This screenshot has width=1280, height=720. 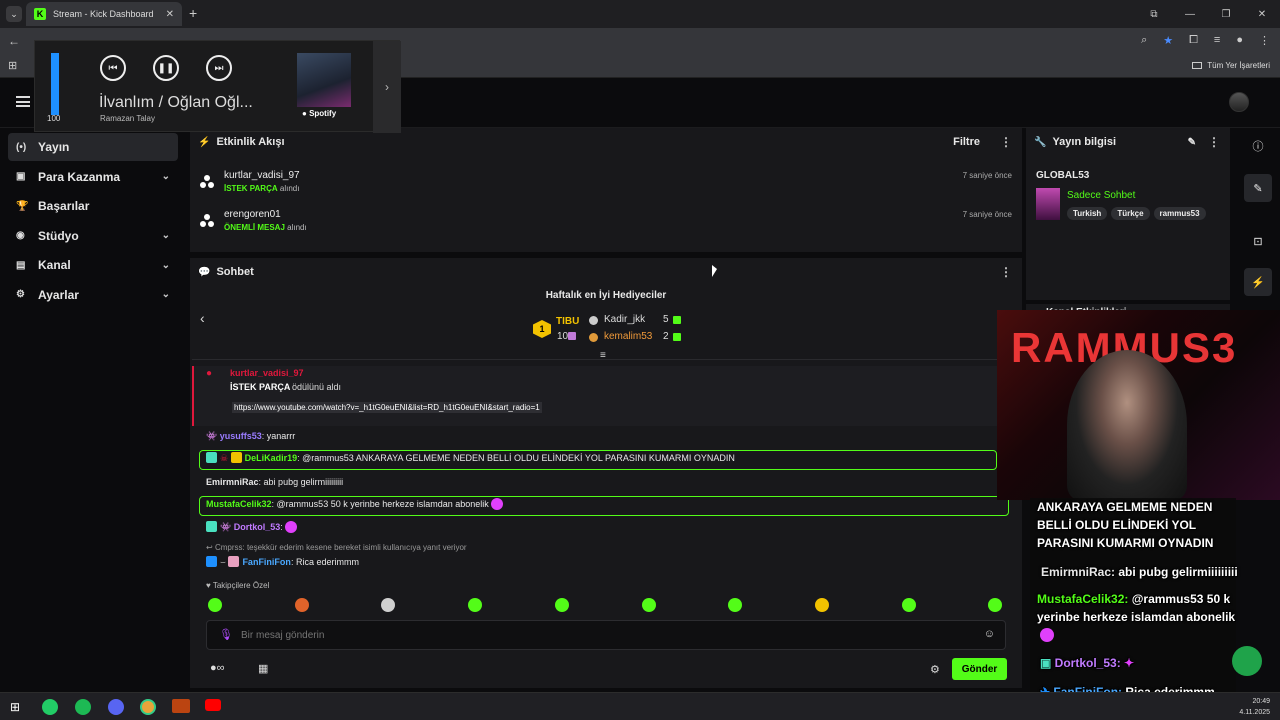 I want to click on event-user: kurtlar_vadisi_97, so click(x=262, y=175).